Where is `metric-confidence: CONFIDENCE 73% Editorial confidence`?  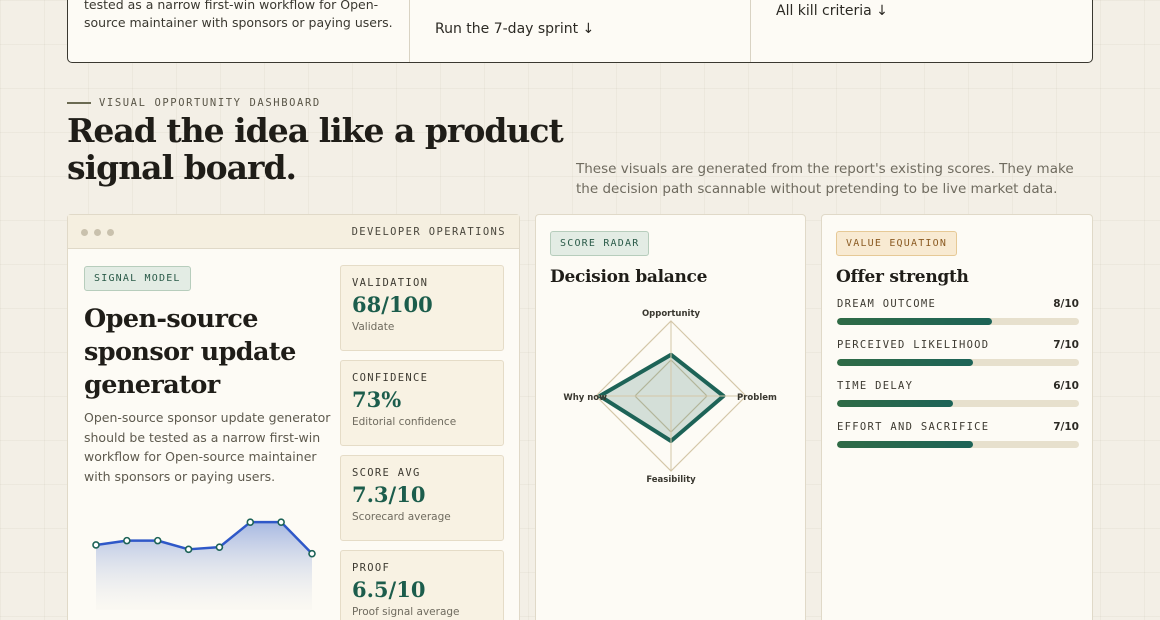
metric-confidence: CONFIDENCE 73% Editorial confidence is located at coordinates (422, 403).